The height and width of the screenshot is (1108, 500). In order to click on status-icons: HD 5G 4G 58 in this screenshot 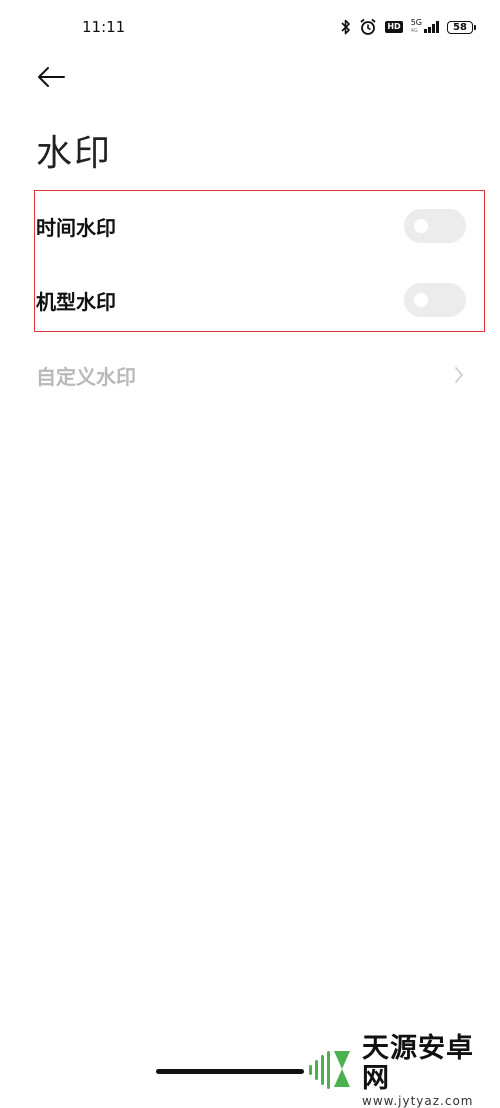, I will do `click(408, 27)`.